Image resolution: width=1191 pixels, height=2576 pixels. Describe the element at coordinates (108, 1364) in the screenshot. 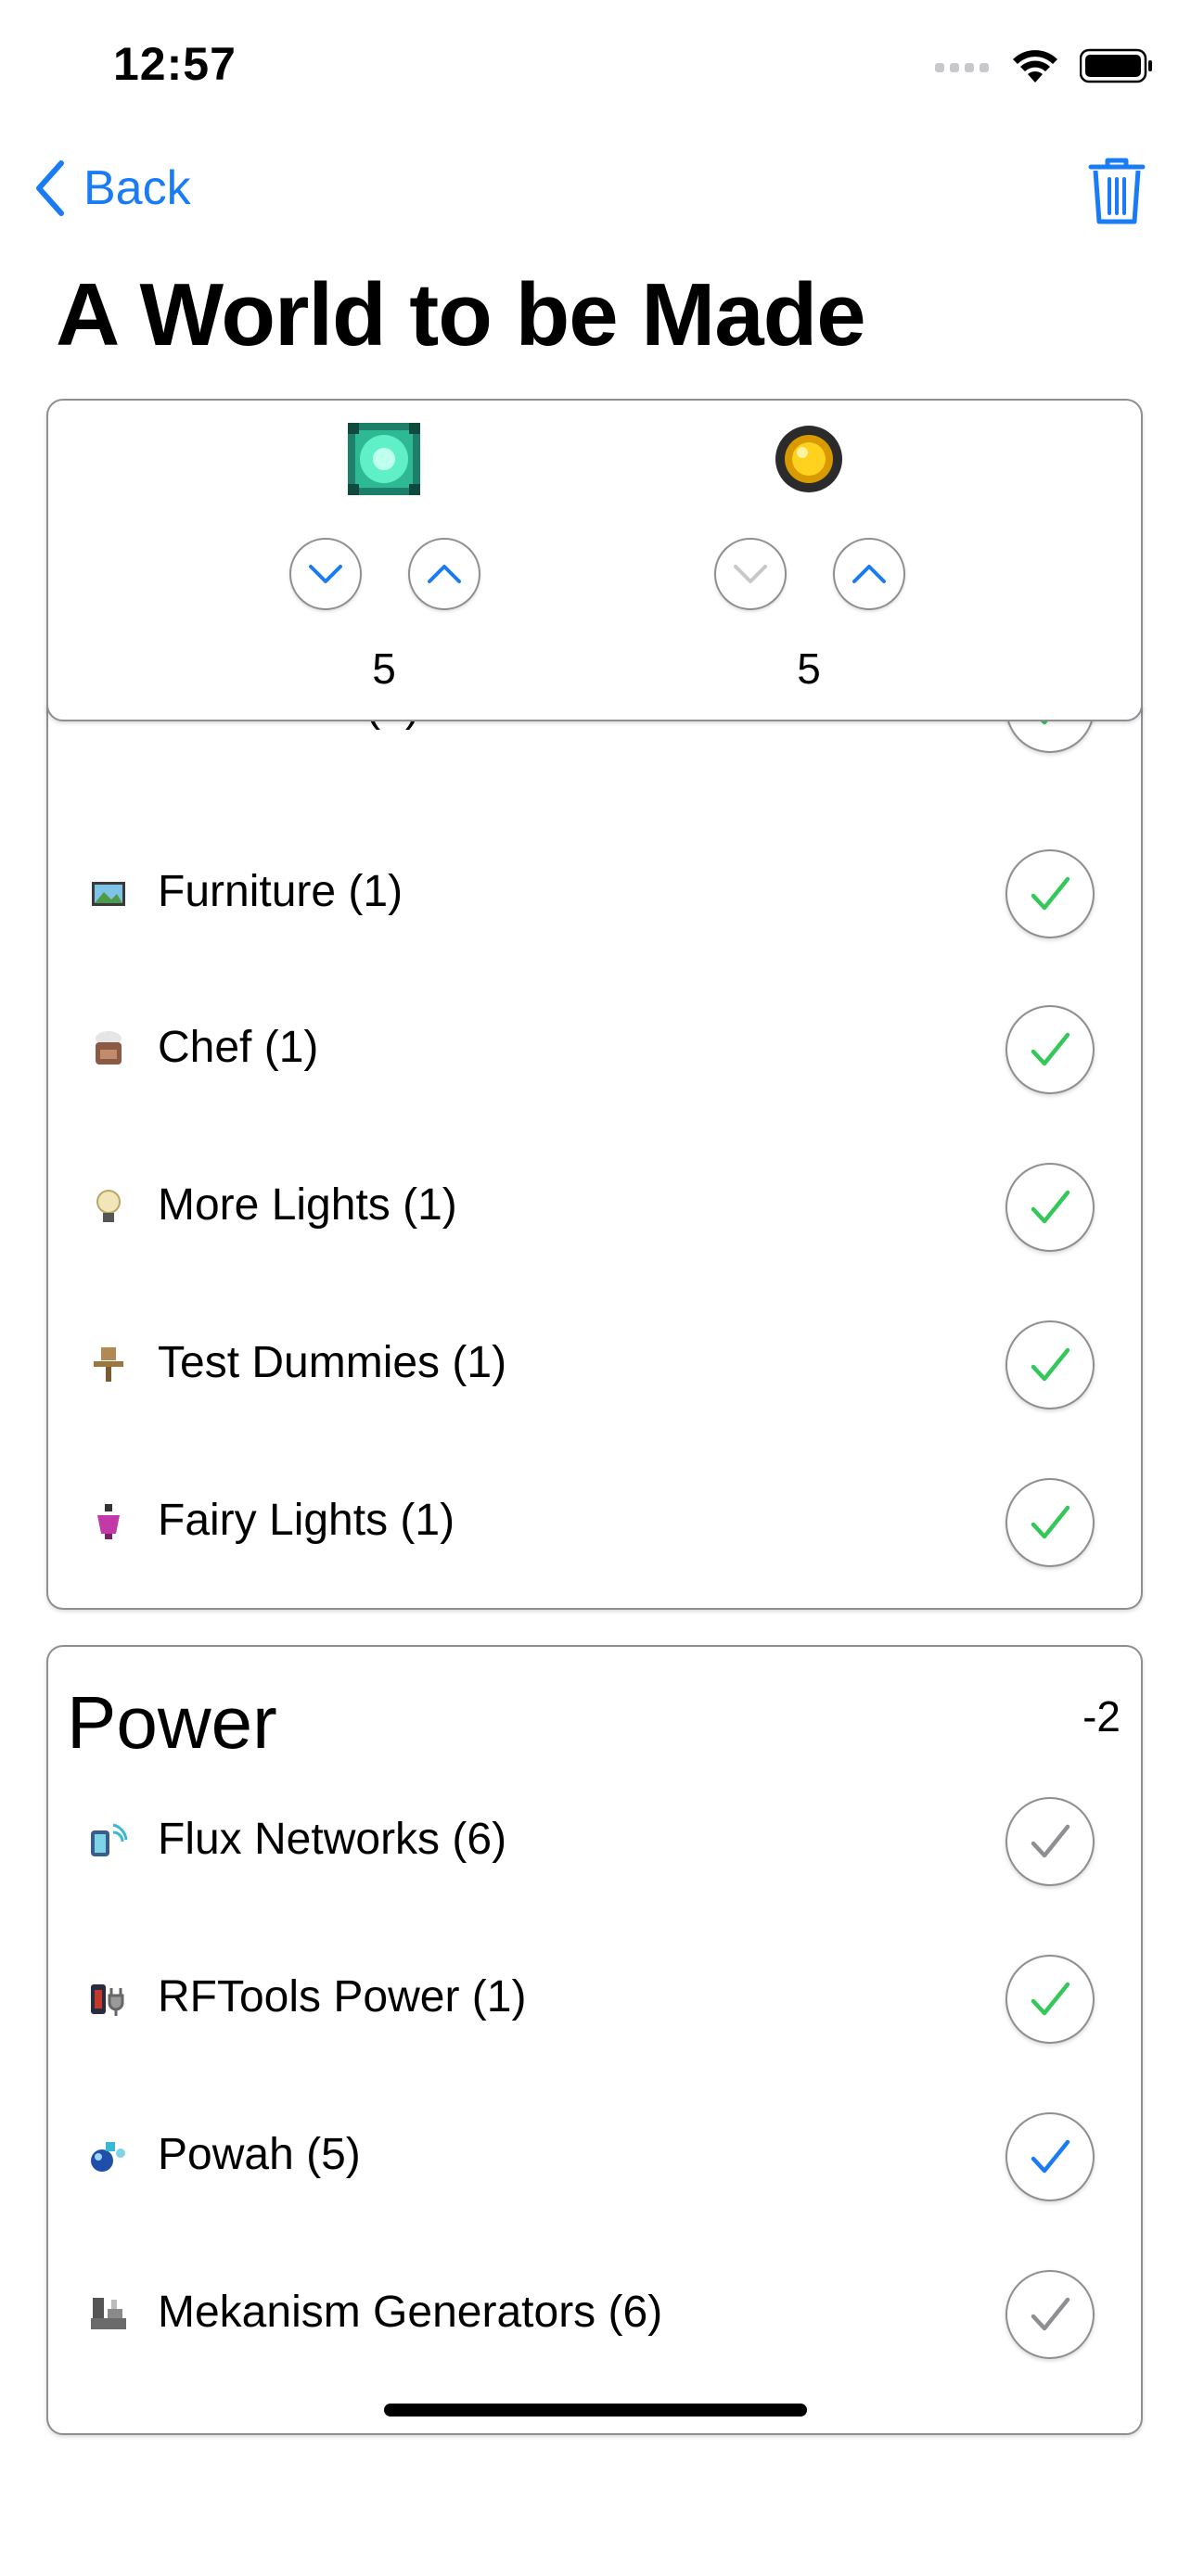

I see `dummy-icon` at that location.